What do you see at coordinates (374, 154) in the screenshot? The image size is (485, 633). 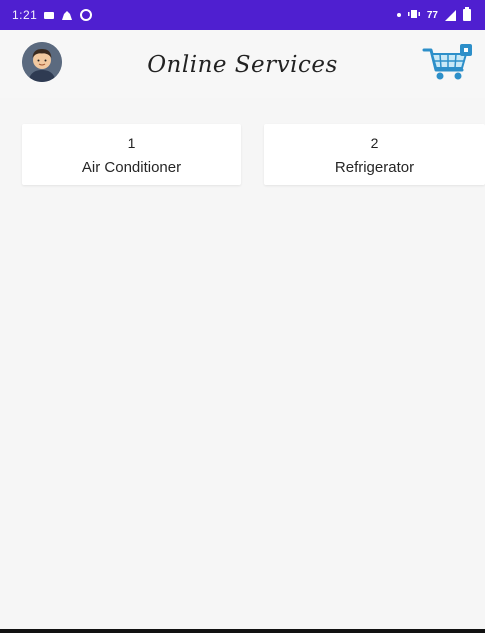 I see `service-card-refrigerator: 2 Refrigerator` at bounding box center [374, 154].